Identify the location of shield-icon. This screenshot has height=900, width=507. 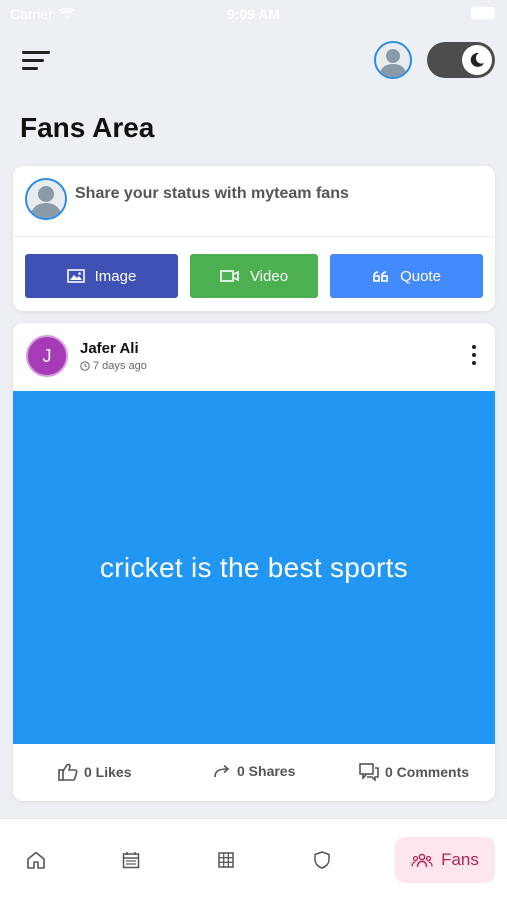
(322, 860).